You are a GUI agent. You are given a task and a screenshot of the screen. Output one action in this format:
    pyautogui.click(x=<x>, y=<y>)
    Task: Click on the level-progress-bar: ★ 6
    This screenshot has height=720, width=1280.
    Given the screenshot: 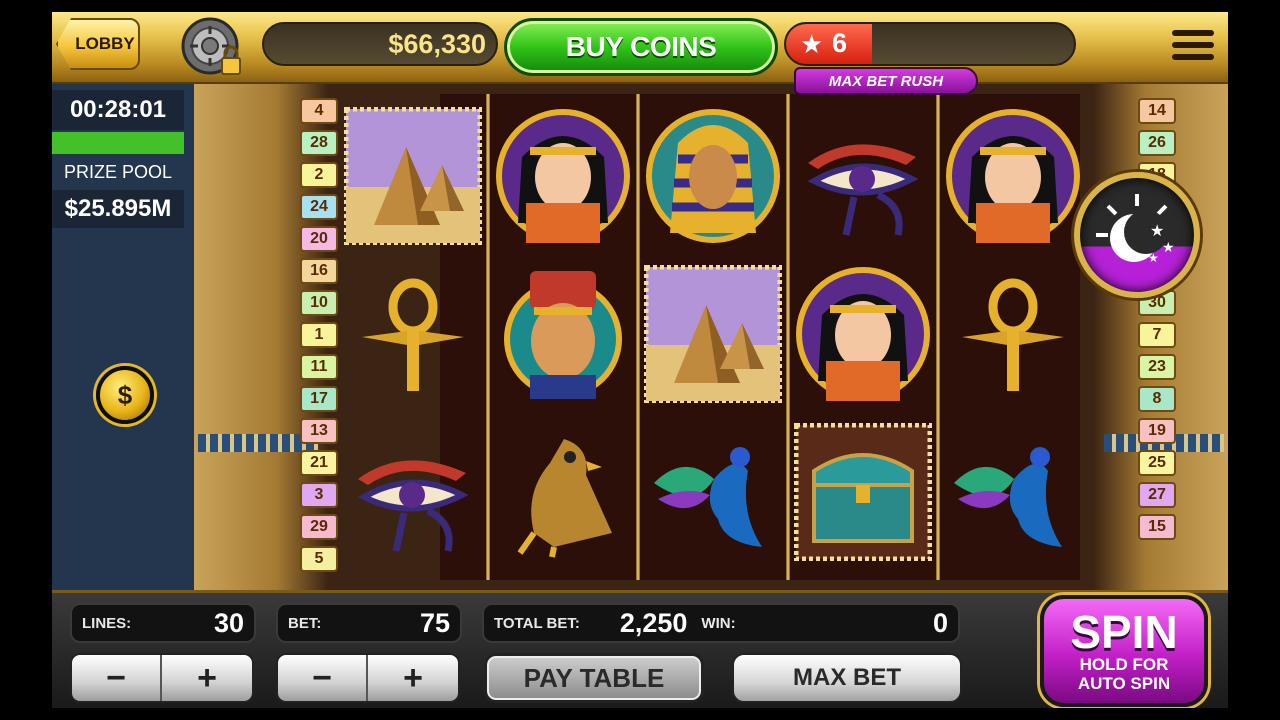 What is the action you would take?
    pyautogui.click(x=930, y=44)
    